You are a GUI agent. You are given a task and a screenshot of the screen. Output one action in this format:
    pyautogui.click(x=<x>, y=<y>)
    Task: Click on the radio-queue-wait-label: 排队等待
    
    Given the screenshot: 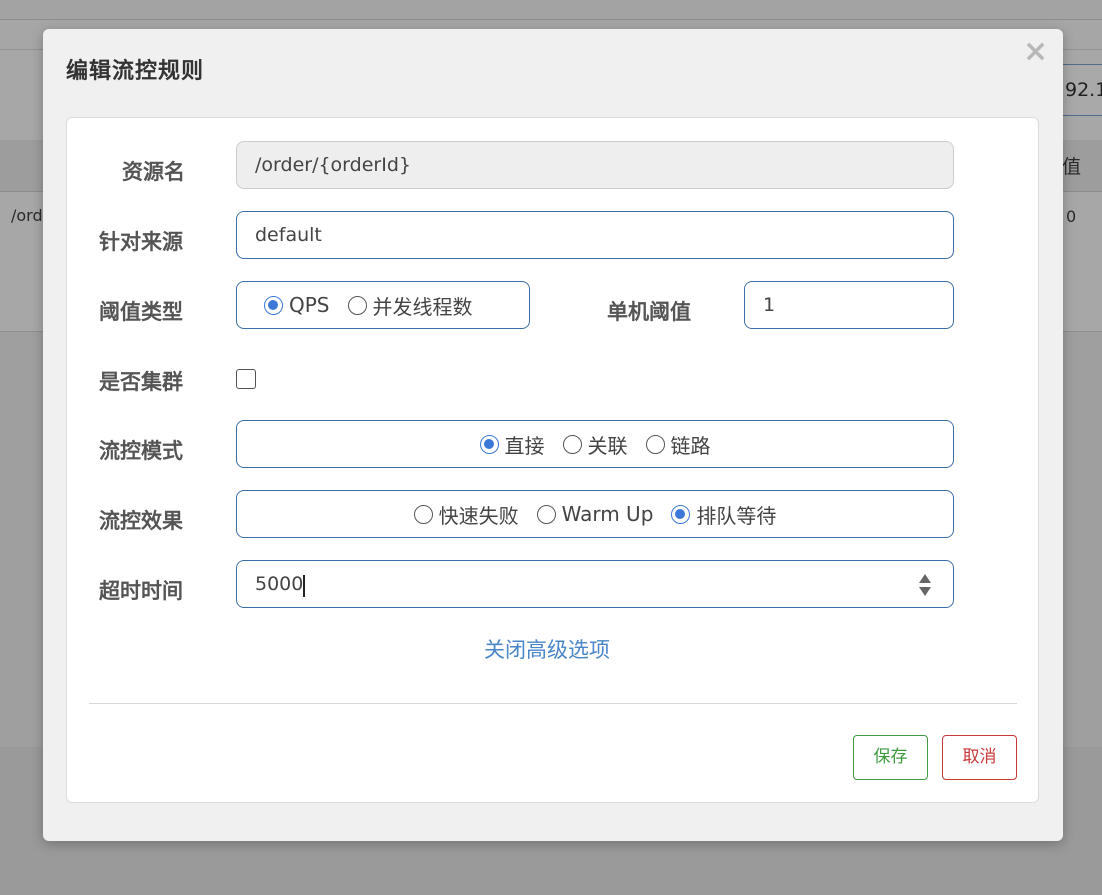 What is the action you would take?
    pyautogui.click(x=736, y=515)
    